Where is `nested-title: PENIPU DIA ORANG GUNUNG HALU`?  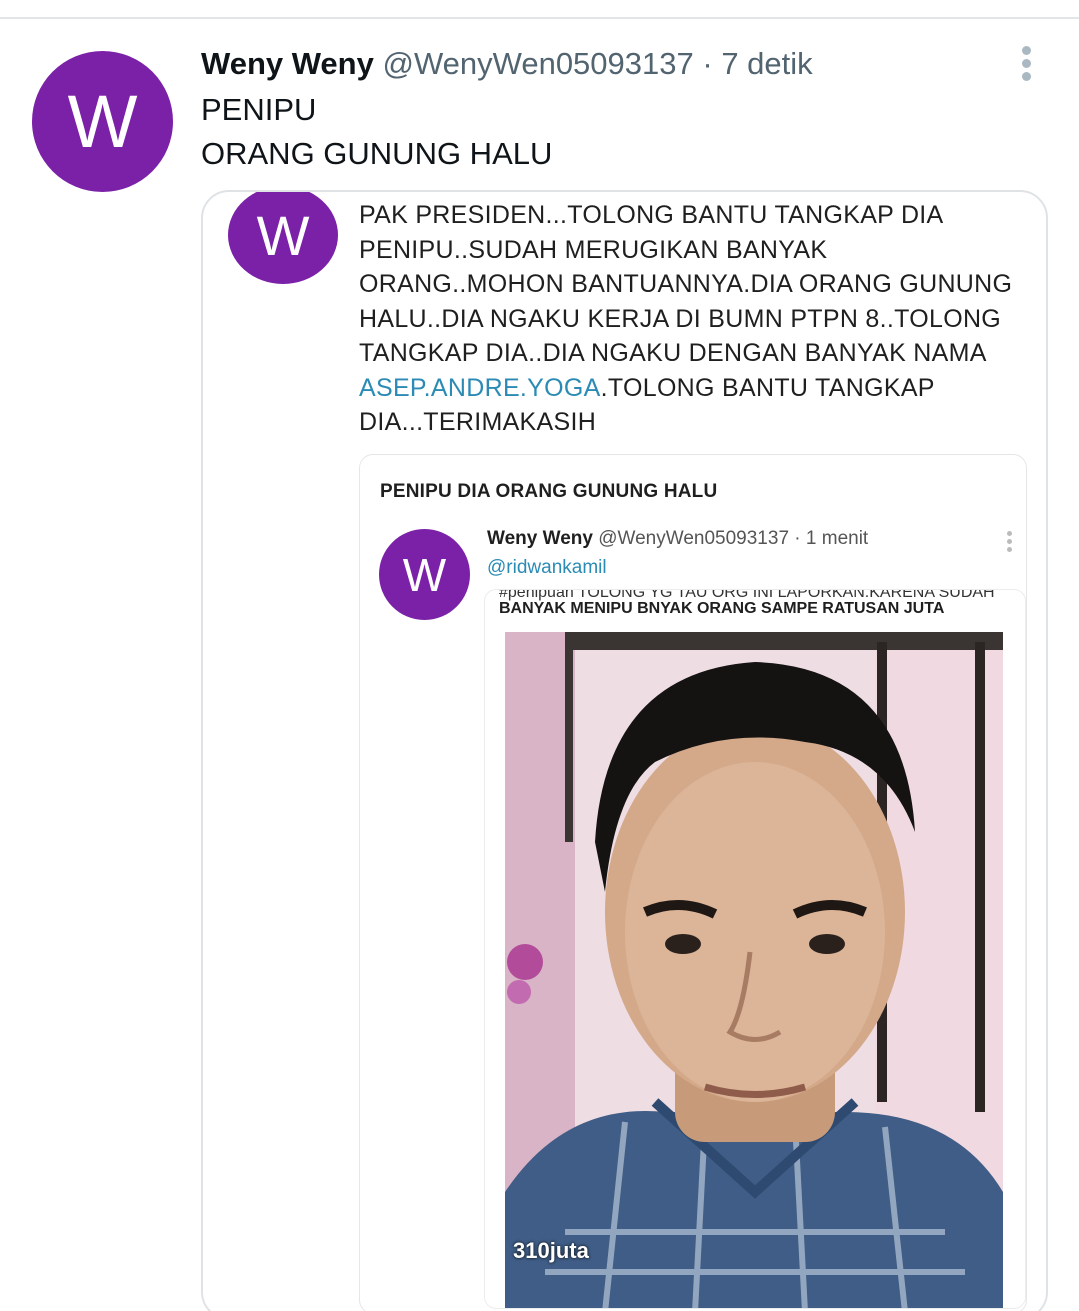
nested-title: PENIPU DIA ORANG GUNUNG HALU is located at coordinates (549, 491).